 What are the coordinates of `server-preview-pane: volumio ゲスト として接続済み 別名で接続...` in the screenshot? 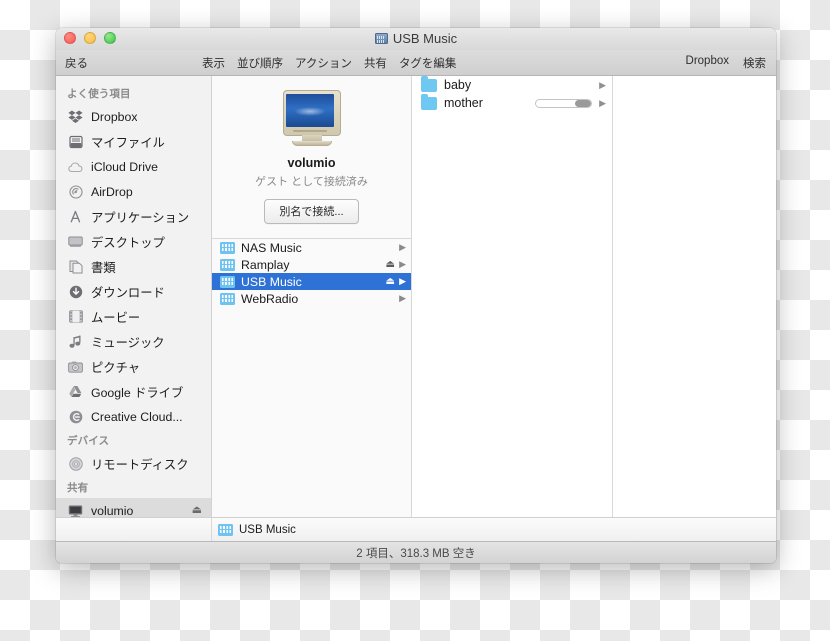 It's located at (311, 157).